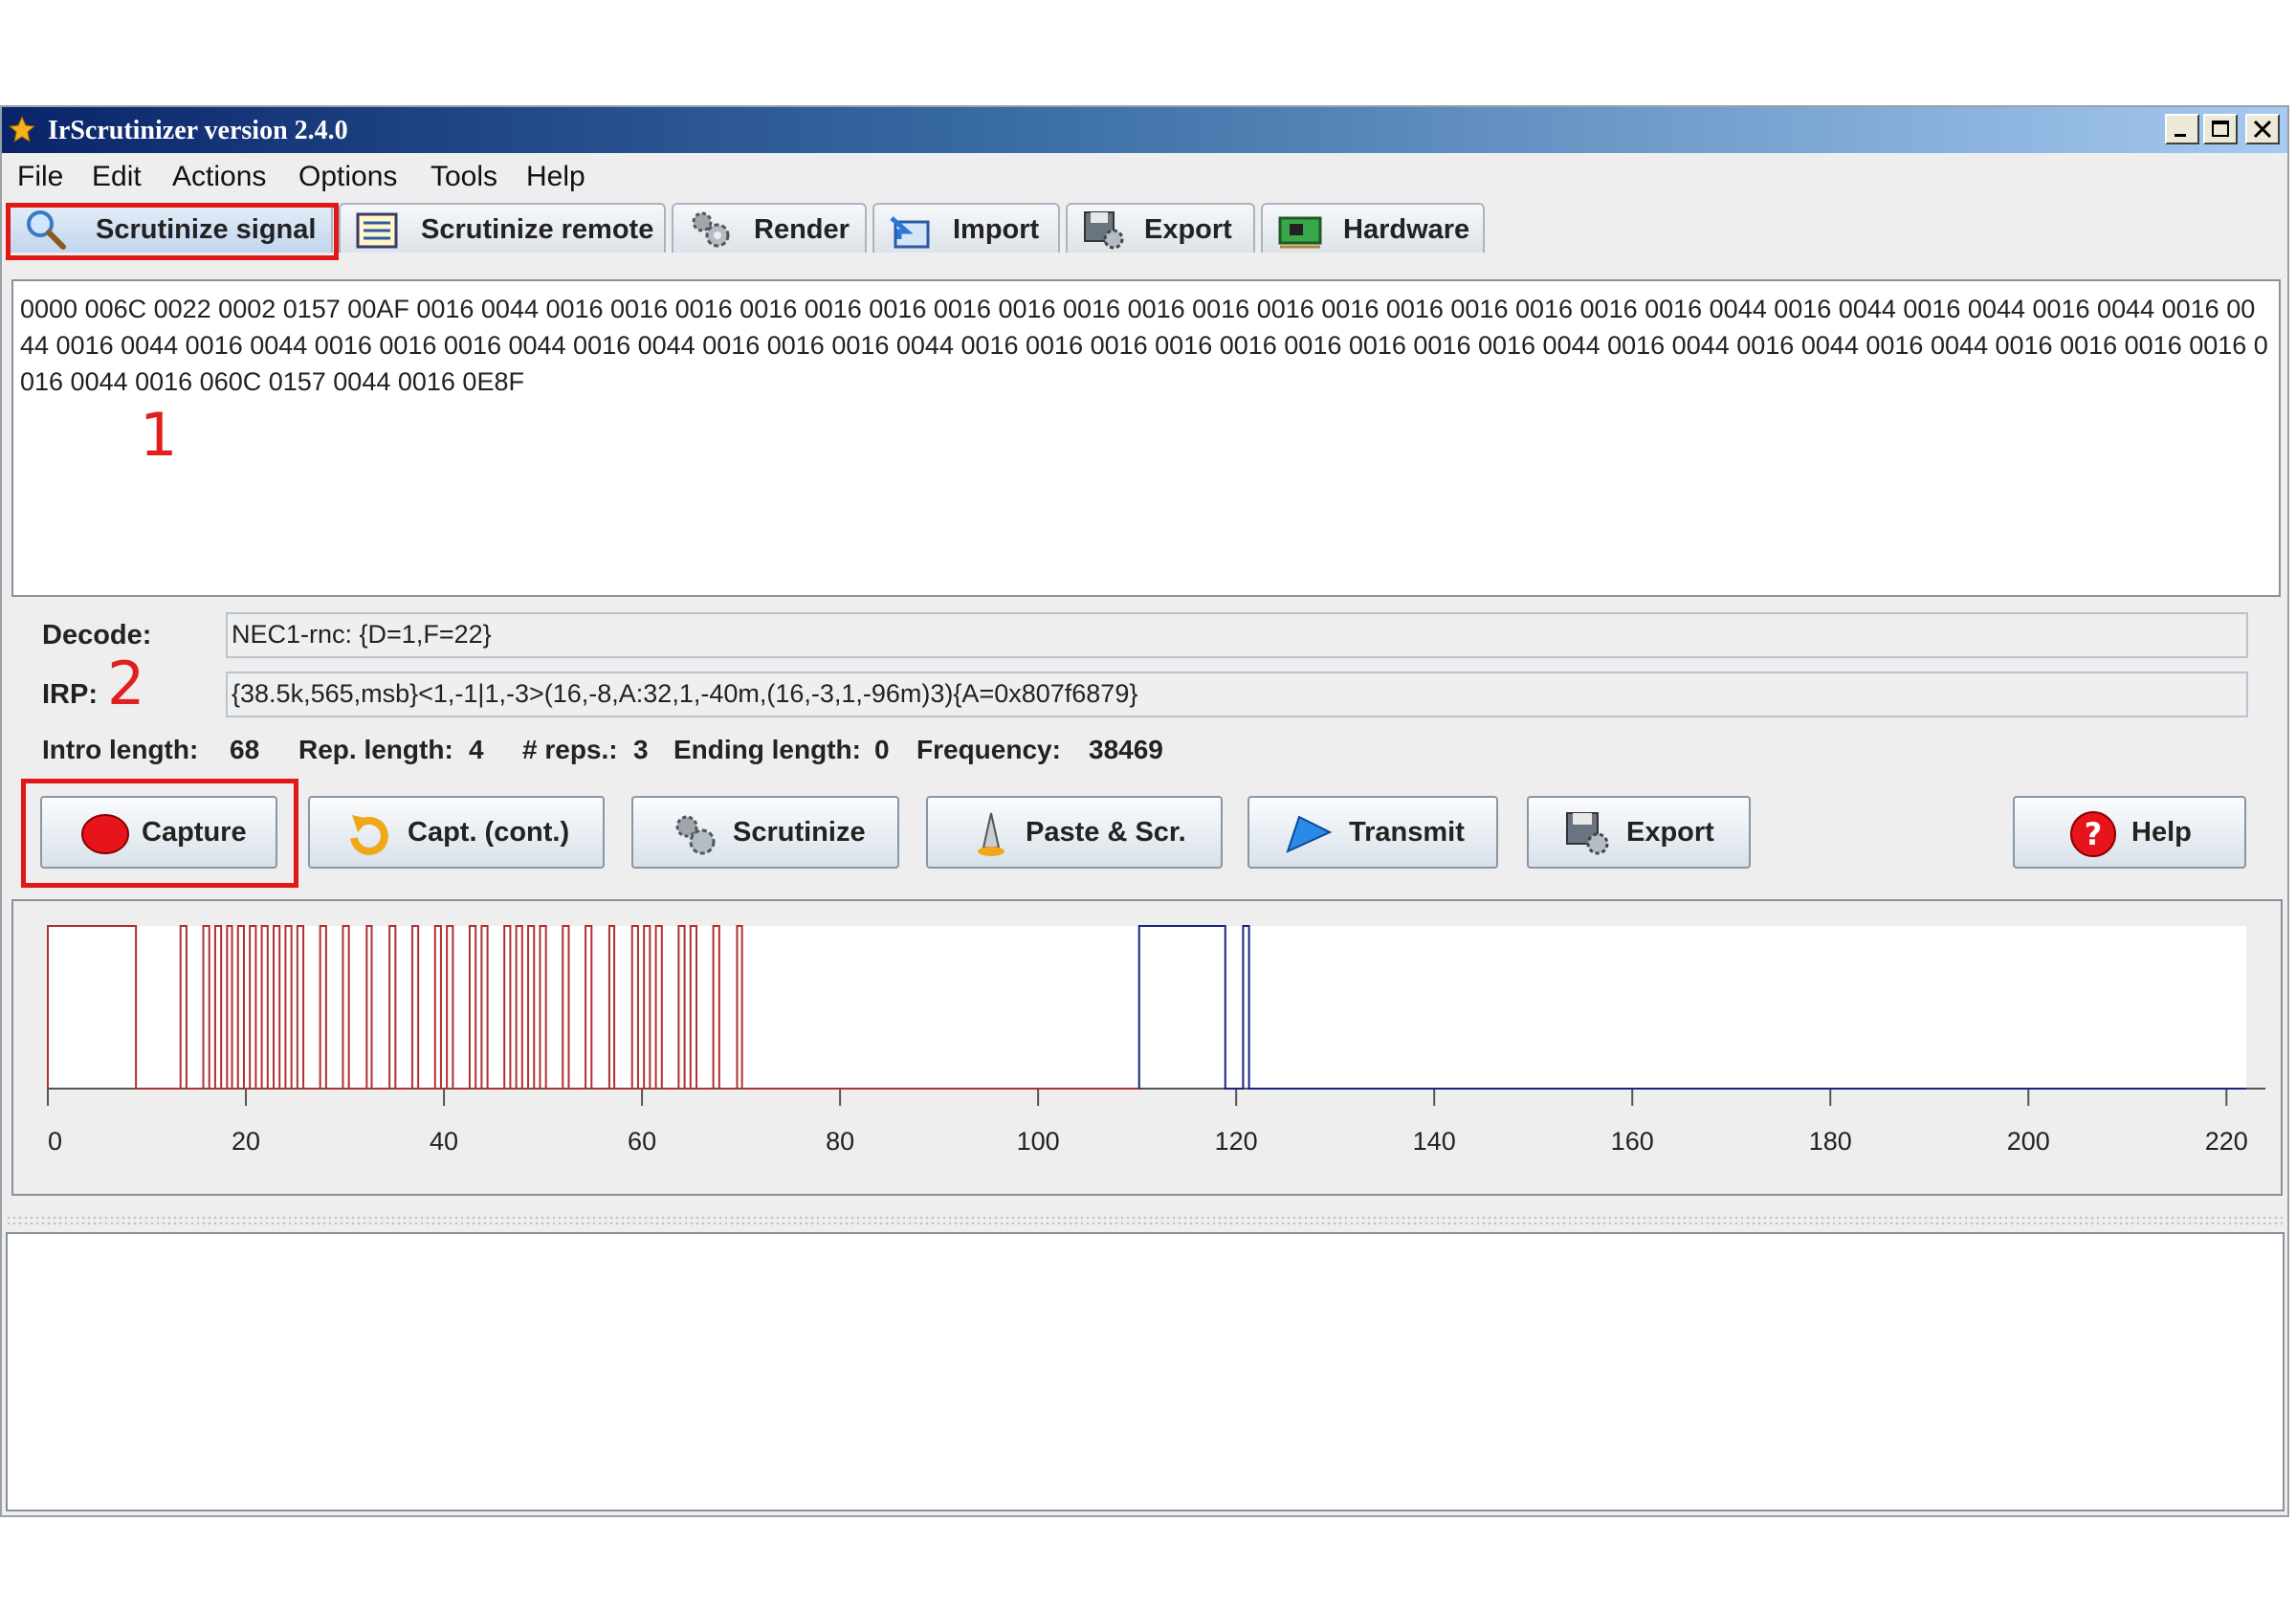 The width and height of the screenshot is (2296, 1609). What do you see at coordinates (1236, 1141) in the screenshot?
I see `x-tick-label: 120` at bounding box center [1236, 1141].